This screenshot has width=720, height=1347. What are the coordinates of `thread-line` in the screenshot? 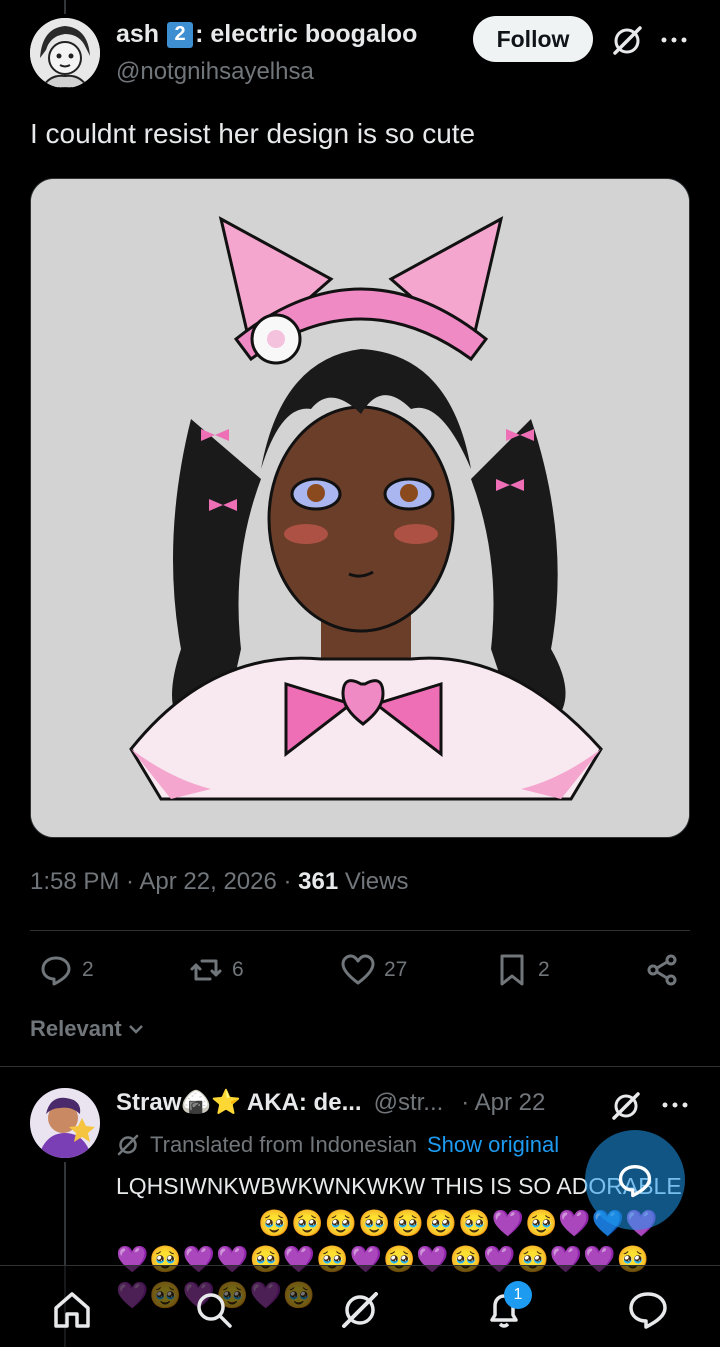 It's located at (65, 7).